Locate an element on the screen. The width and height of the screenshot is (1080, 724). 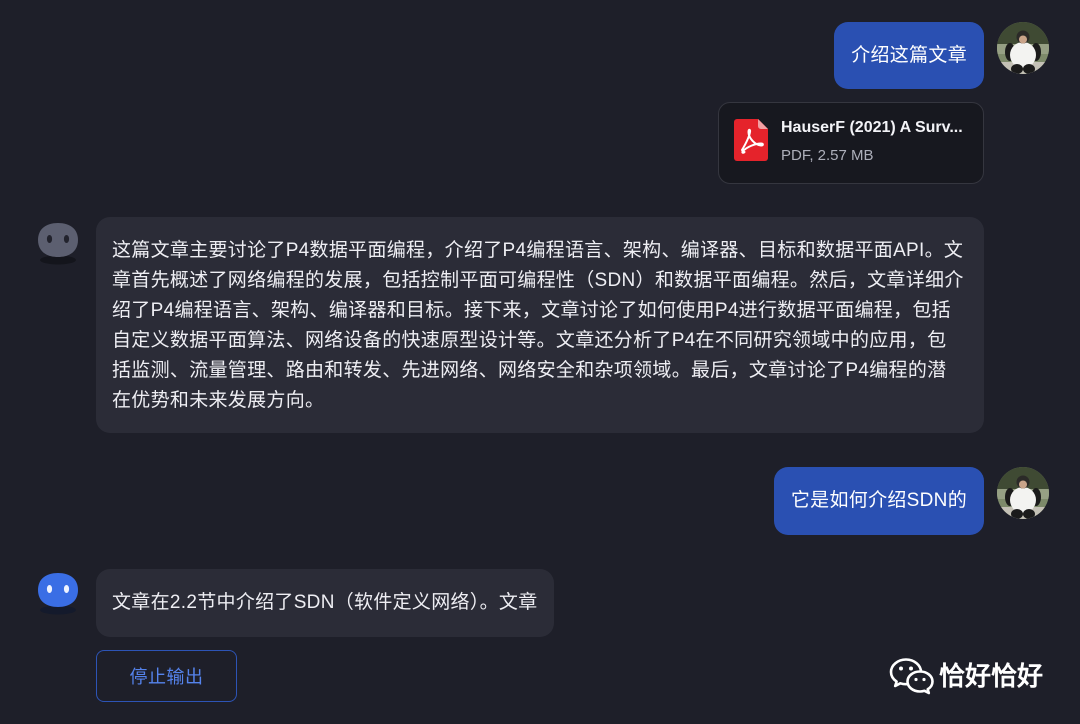
user-message-text: 它是如何介绍SDN的 is located at coordinates (878, 500).